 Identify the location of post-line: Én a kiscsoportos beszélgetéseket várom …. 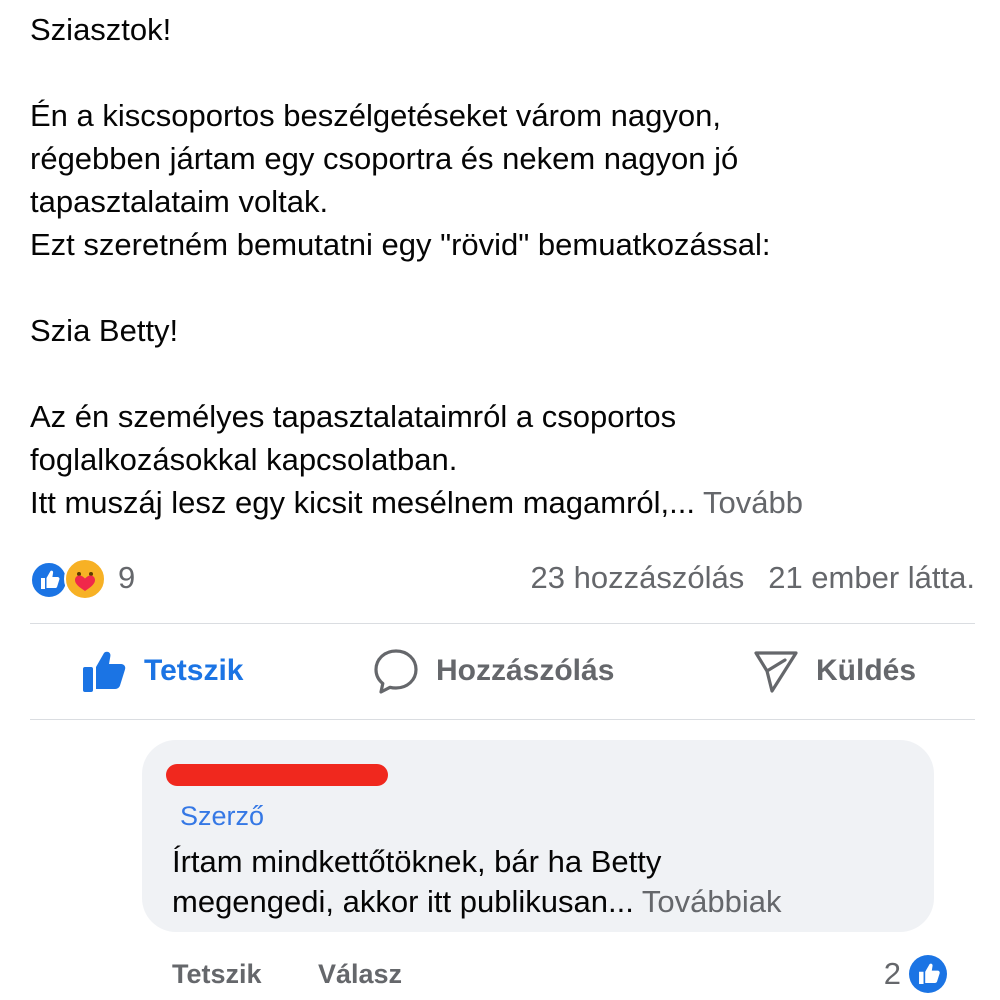
(375, 115).